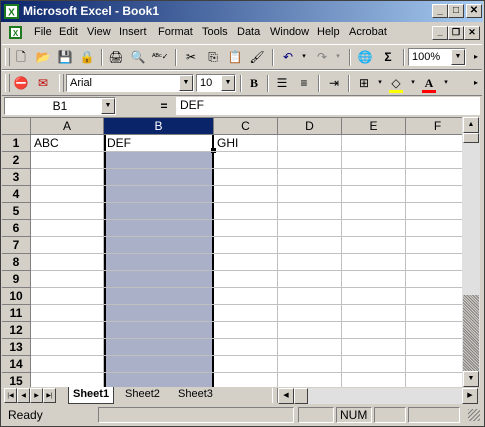  What do you see at coordinates (365, 57) in the screenshot?
I see `hyperlink-icon: 🌐` at bounding box center [365, 57].